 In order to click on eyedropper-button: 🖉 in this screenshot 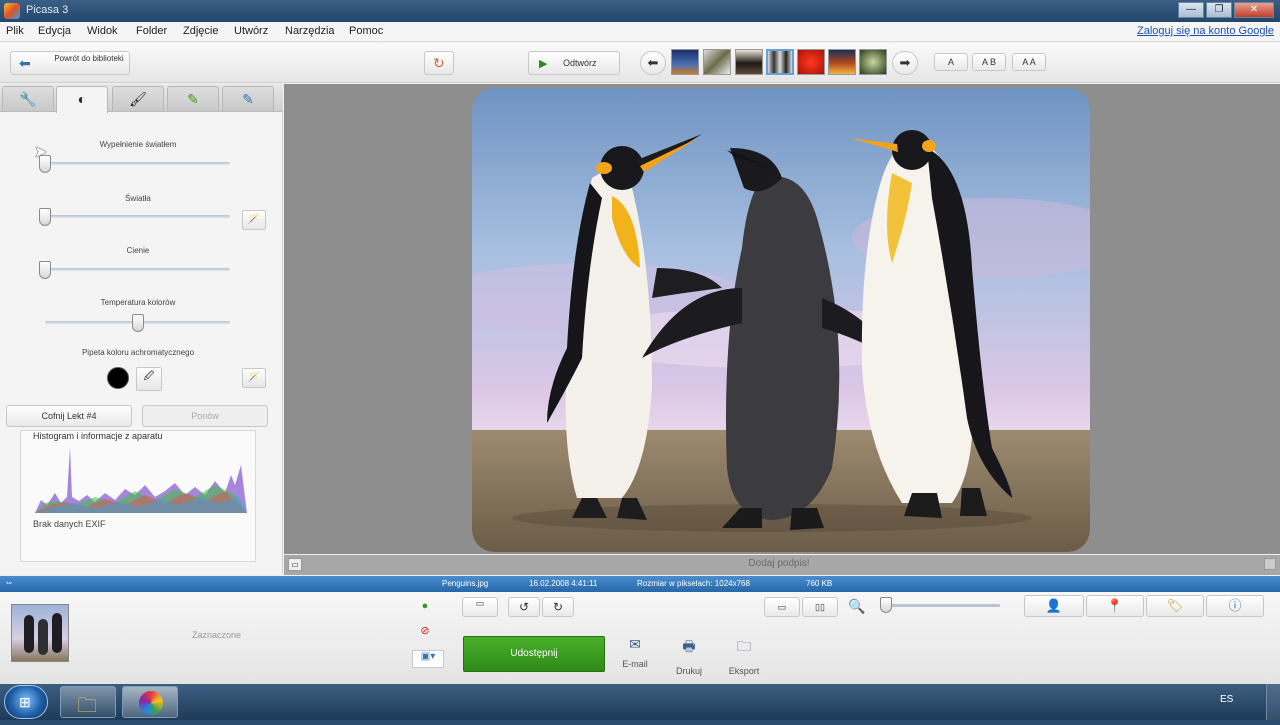, I will do `click(149, 379)`.